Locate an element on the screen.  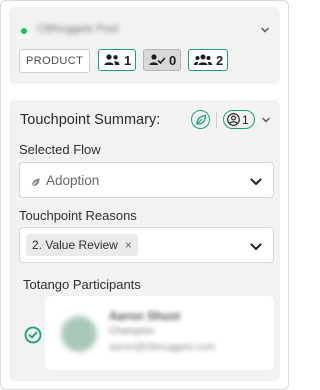
users-count: 1 is located at coordinates (128, 60).